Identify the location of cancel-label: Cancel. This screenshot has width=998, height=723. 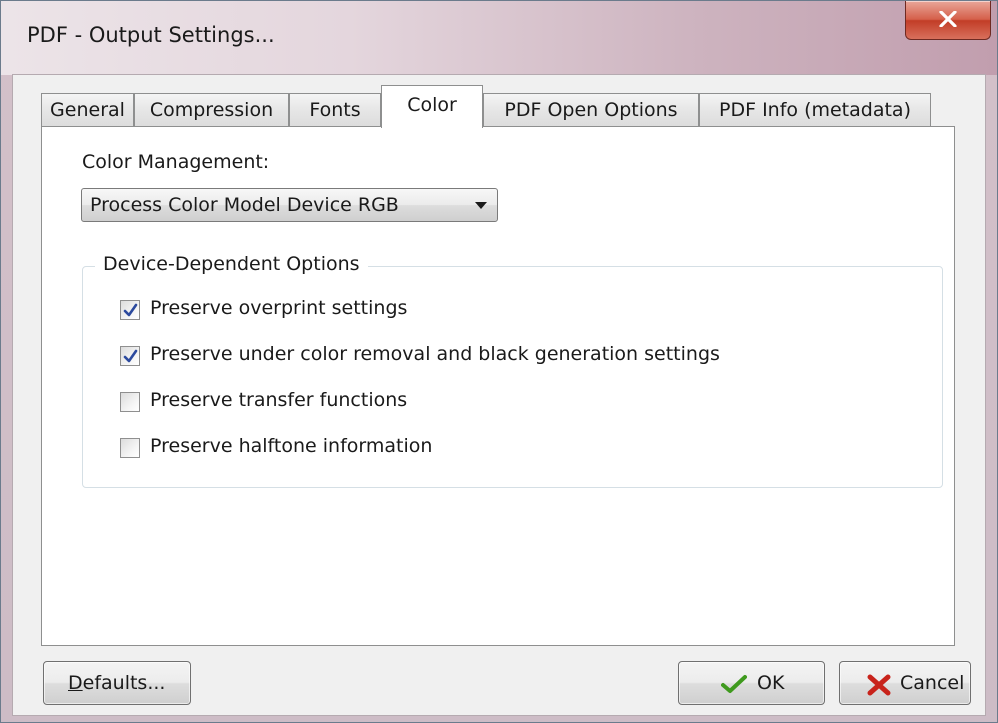
(932, 683).